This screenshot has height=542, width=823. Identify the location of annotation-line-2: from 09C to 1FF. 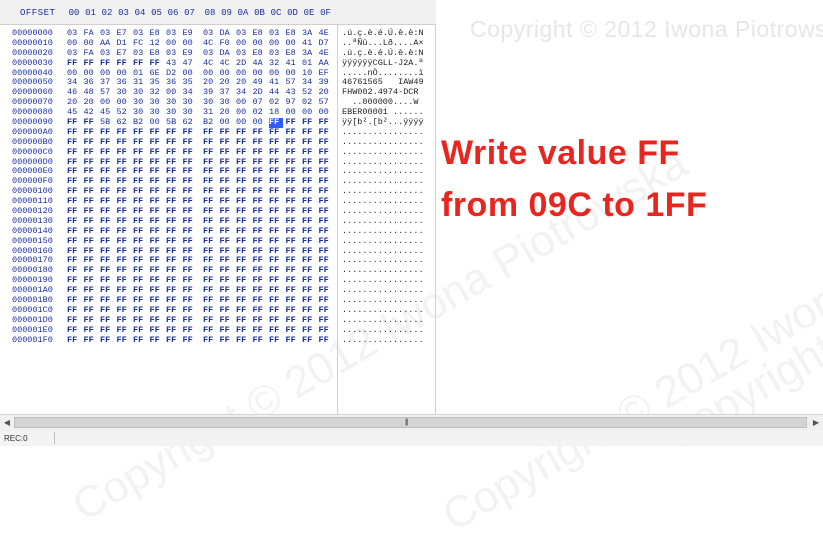
(574, 205).